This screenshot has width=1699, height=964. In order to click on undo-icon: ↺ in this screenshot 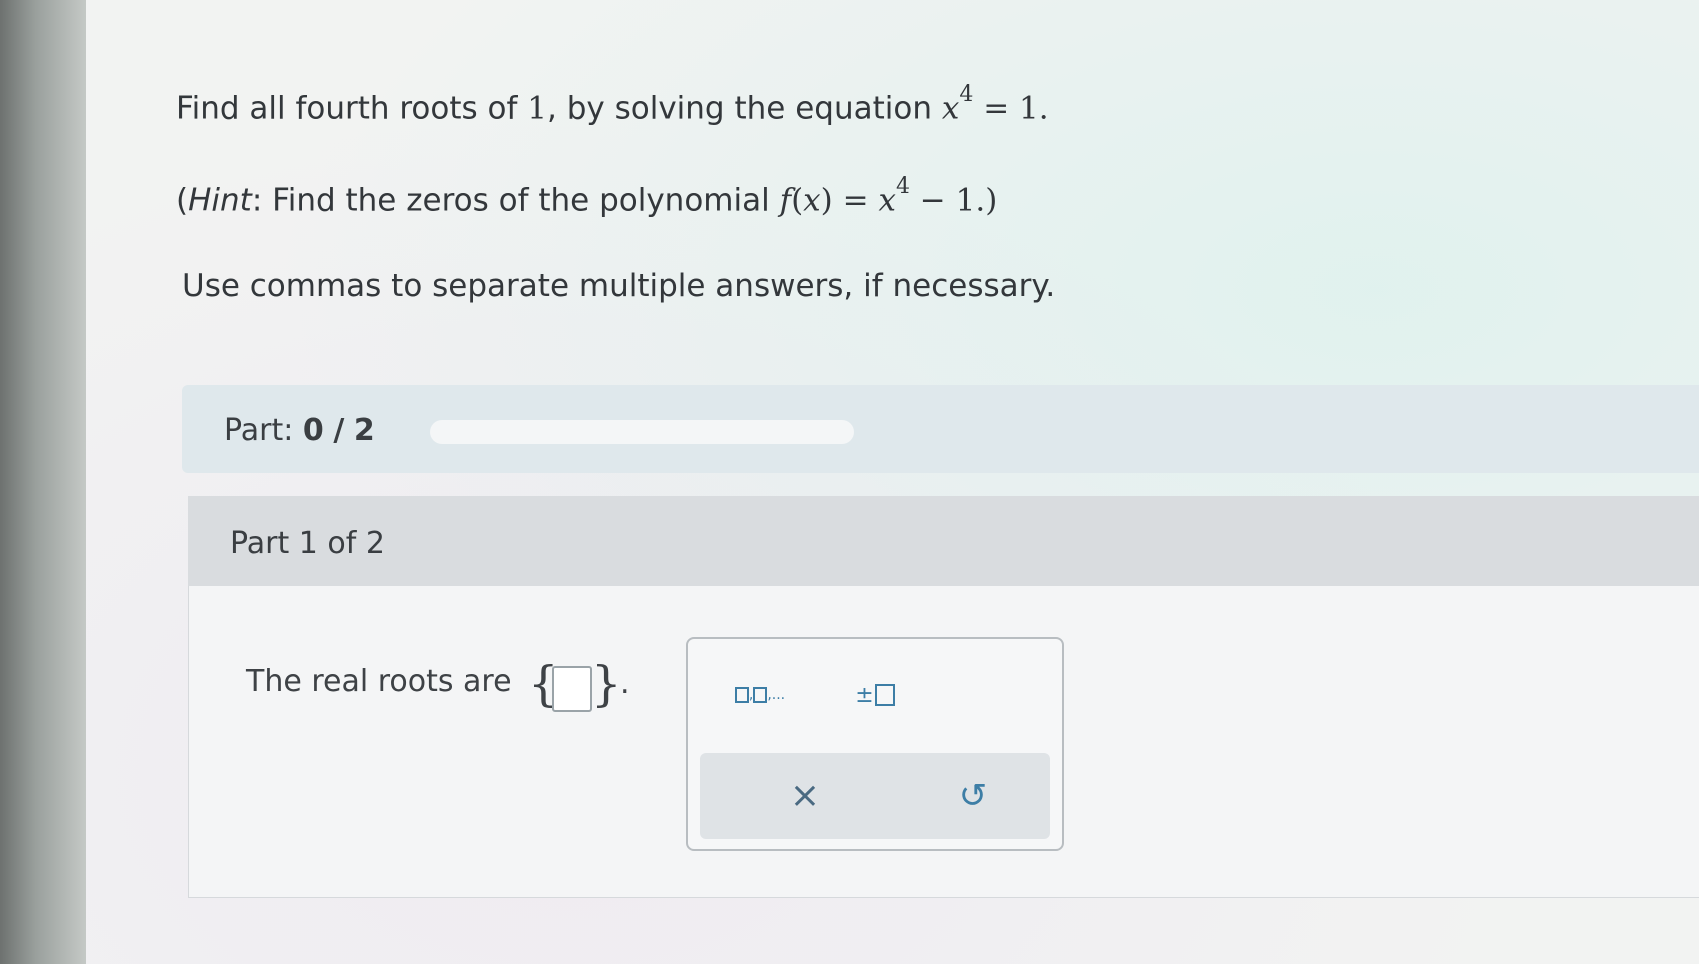, I will do `click(973, 796)`.